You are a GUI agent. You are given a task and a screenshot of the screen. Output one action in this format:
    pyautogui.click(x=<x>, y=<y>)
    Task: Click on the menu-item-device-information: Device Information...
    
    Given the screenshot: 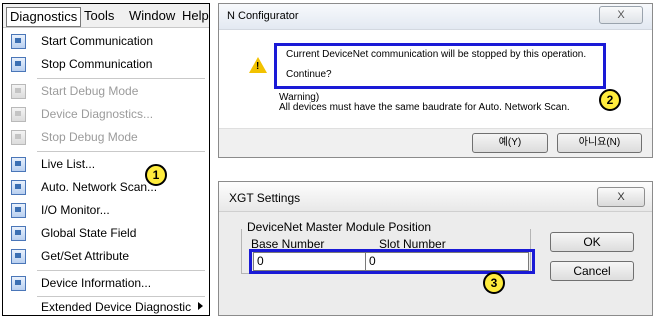 What is the action you would take?
    pyautogui.click(x=106, y=284)
    